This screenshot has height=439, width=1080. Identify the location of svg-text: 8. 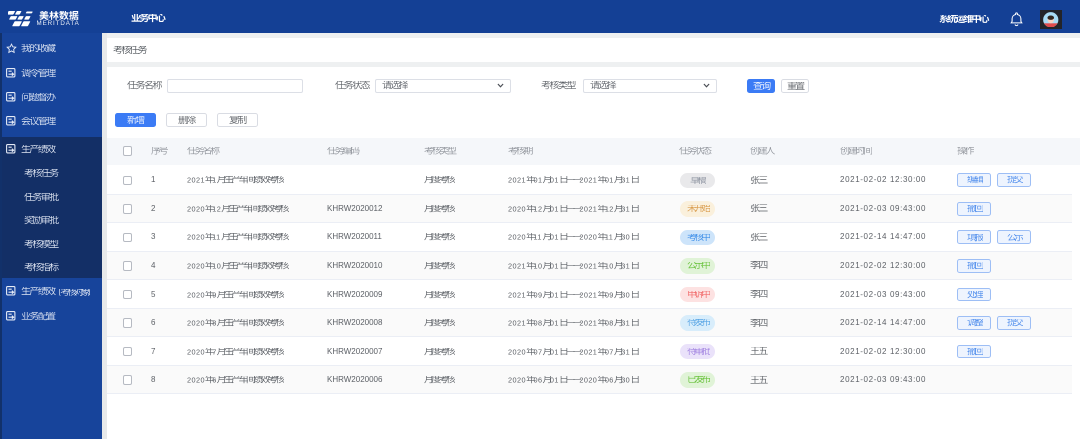
(214, 323).